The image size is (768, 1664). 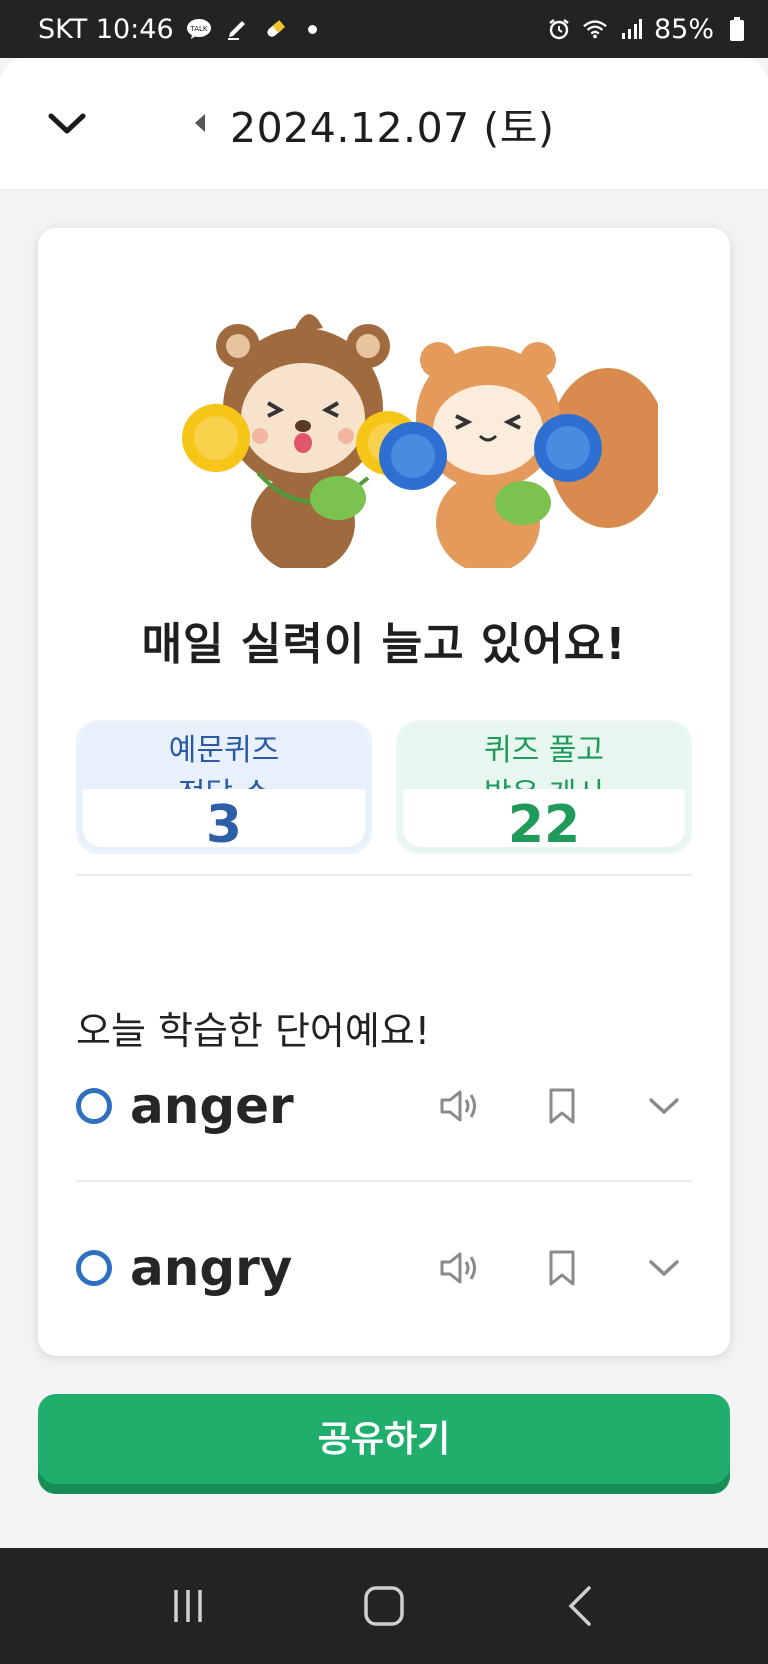 I want to click on mascot-illustration, so click(x=420, y=441).